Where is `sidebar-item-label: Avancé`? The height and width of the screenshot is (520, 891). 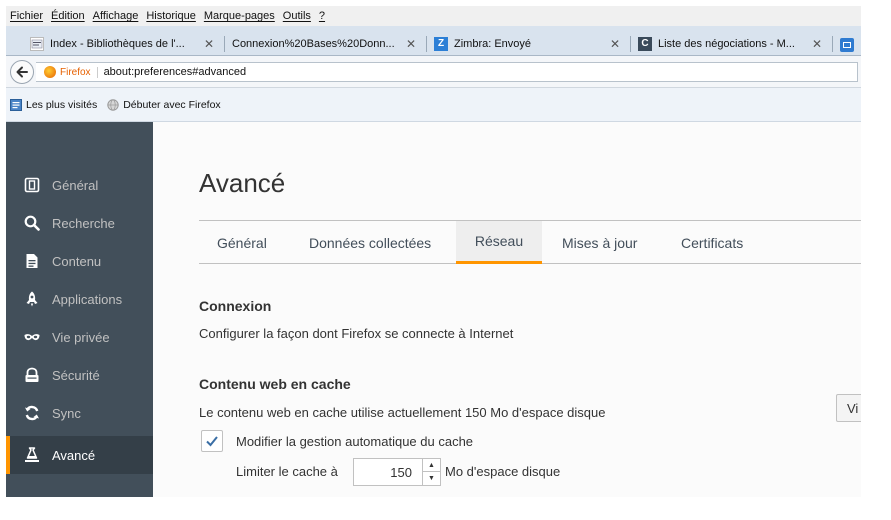
sidebar-item-label: Avancé is located at coordinates (74, 455).